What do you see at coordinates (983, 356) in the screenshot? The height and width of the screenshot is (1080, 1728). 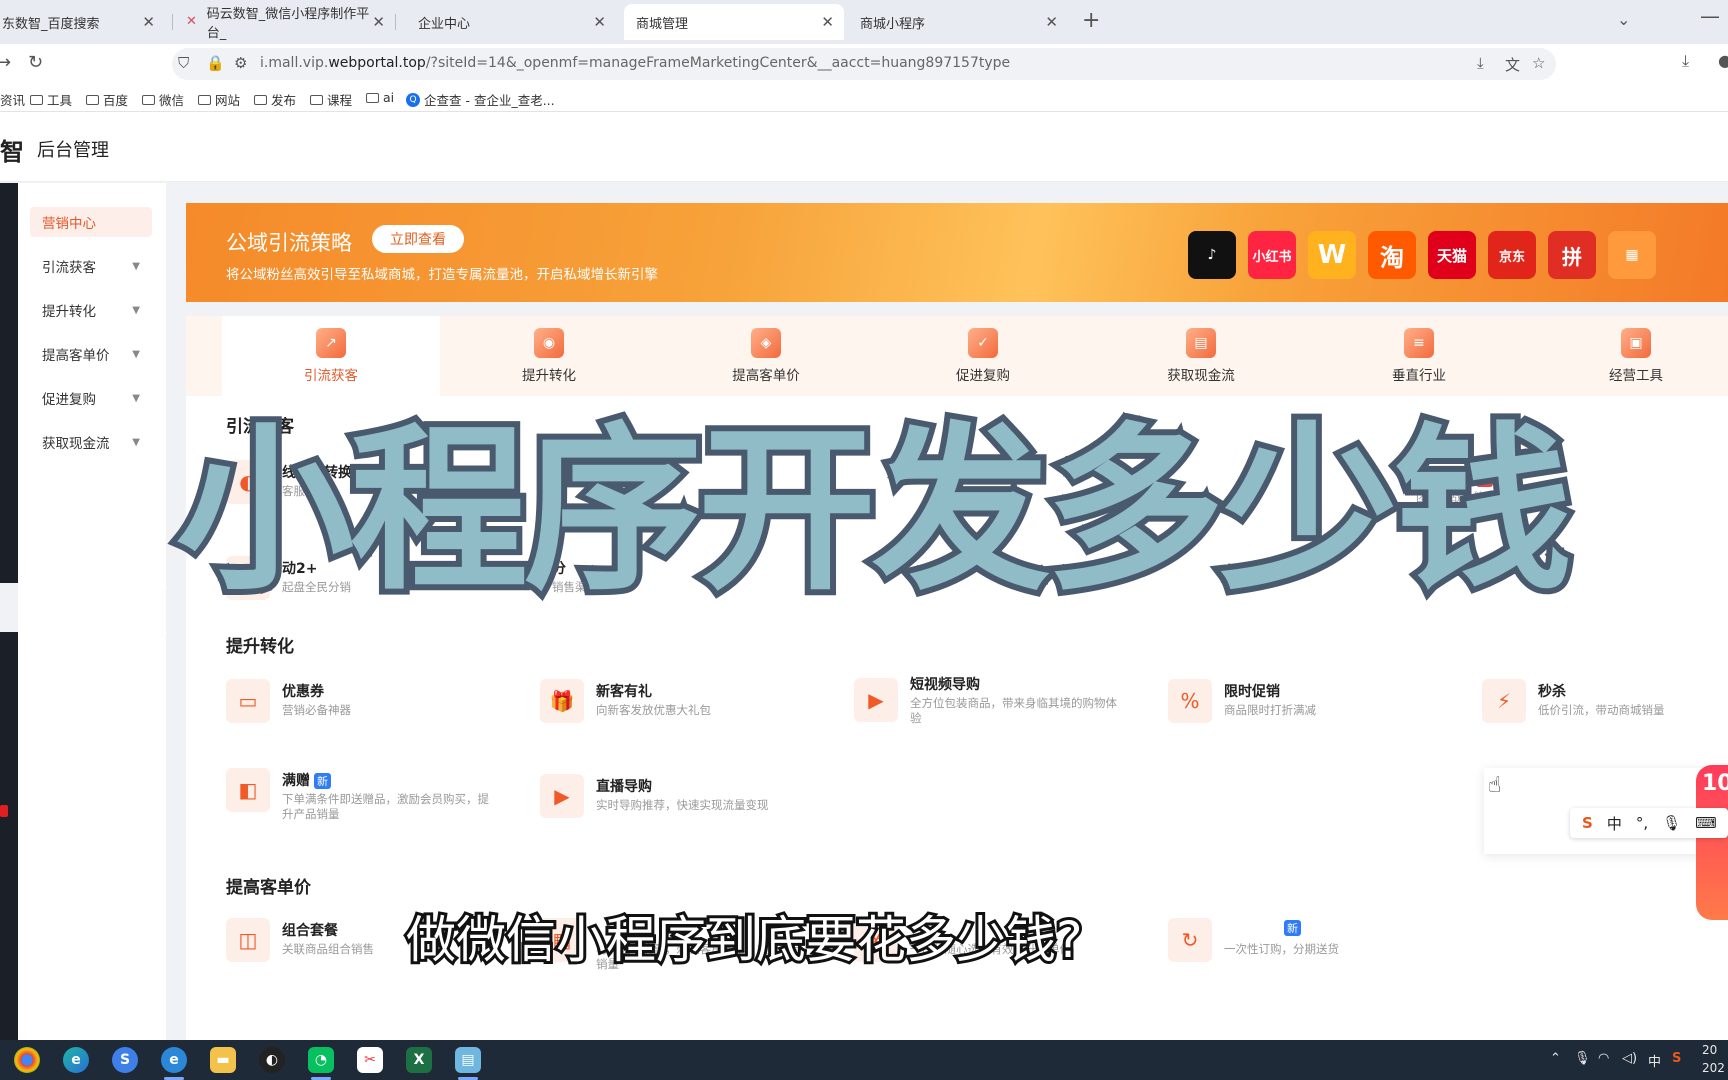 I see `tab-repurchase: ✓ 促进复购` at bounding box center [983, 356].